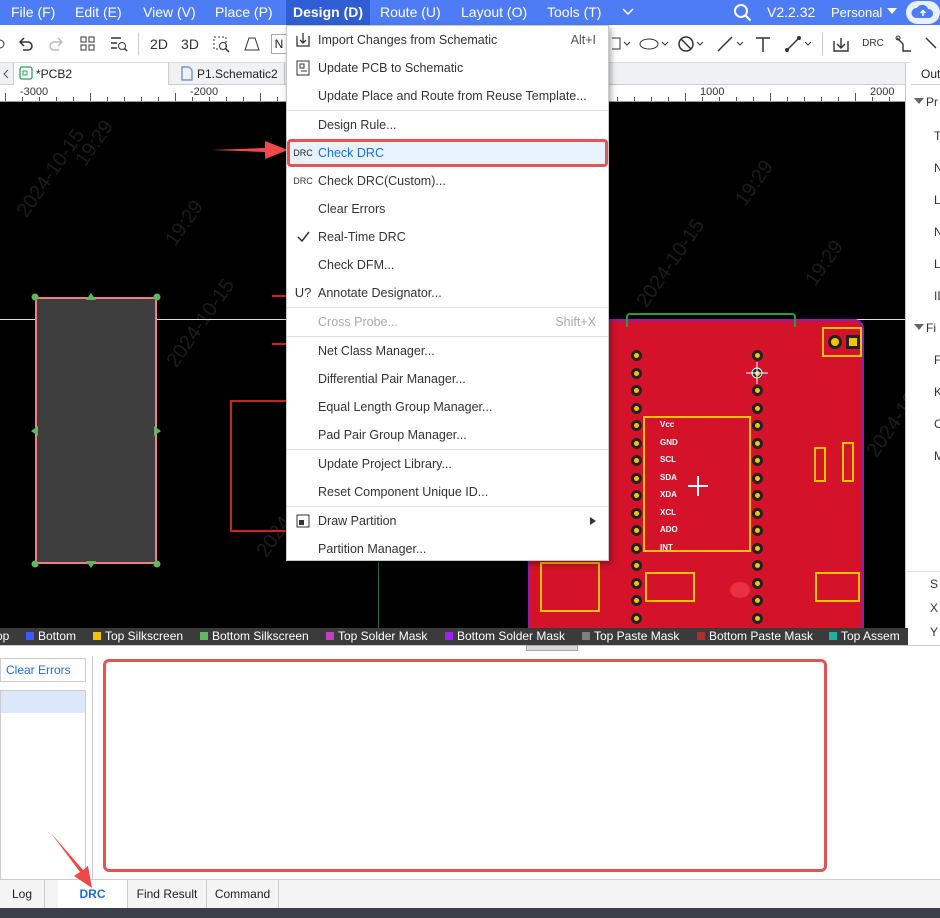  Describe the element at coordinates (447, 322) in the screenshot. I see `menu-item-cross-probe: Cross Probe... Shift+X` at that location.